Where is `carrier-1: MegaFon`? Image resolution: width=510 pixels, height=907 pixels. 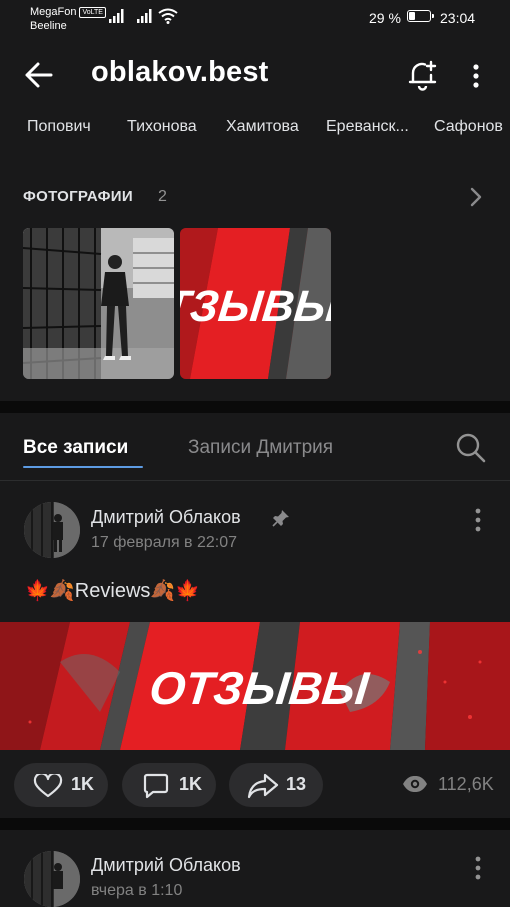 carrier-1: MegaFon is located at coordinates (53, 12).